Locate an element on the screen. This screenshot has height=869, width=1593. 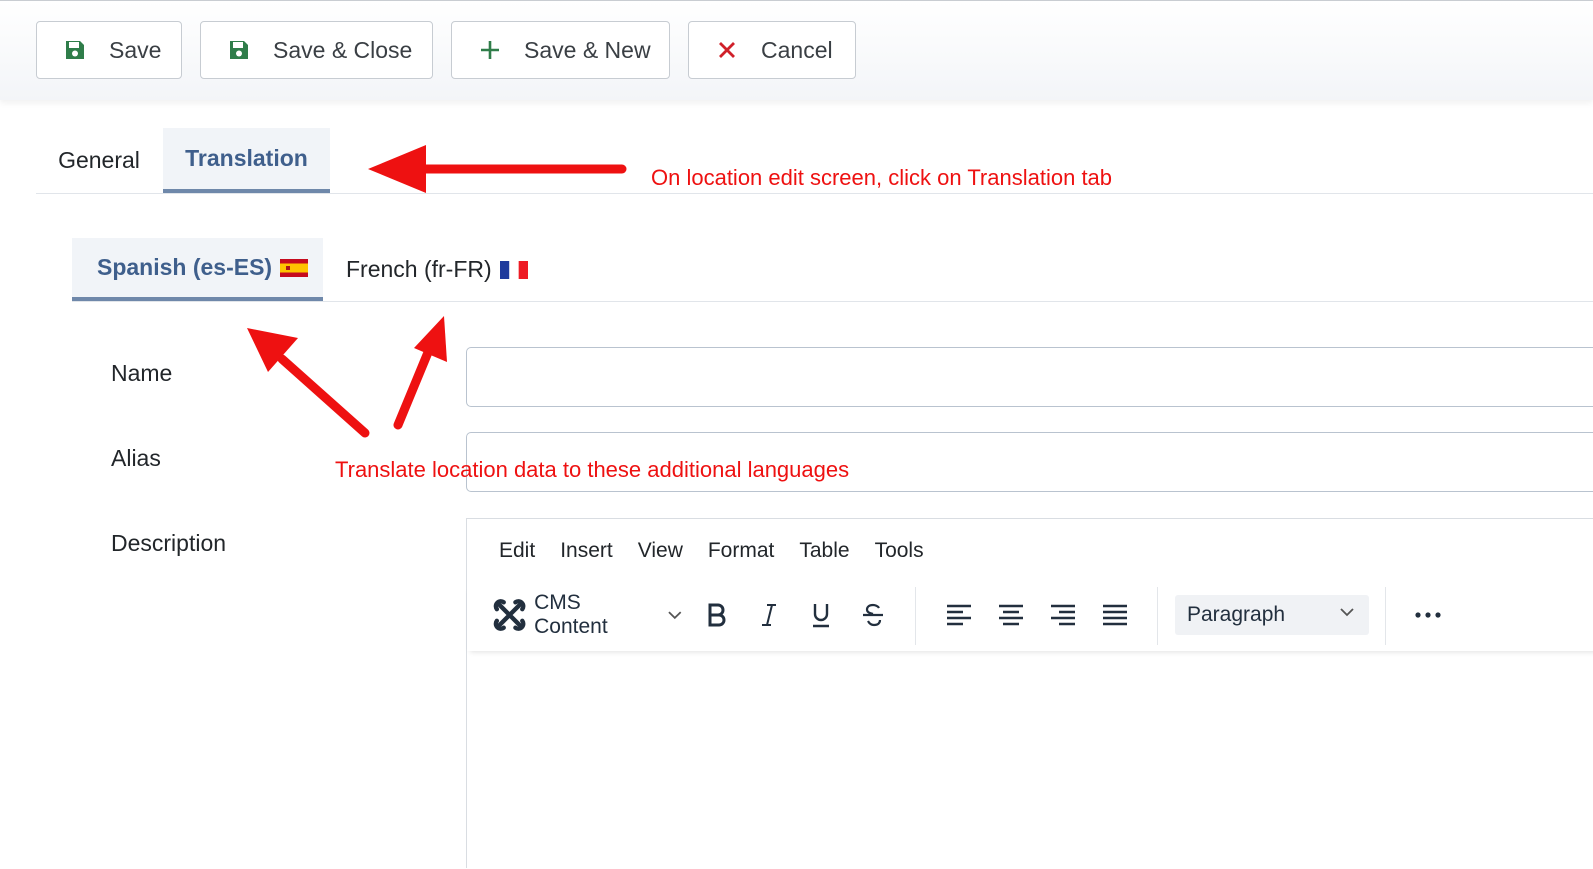
more-button is located at coordinates (1428, 615).